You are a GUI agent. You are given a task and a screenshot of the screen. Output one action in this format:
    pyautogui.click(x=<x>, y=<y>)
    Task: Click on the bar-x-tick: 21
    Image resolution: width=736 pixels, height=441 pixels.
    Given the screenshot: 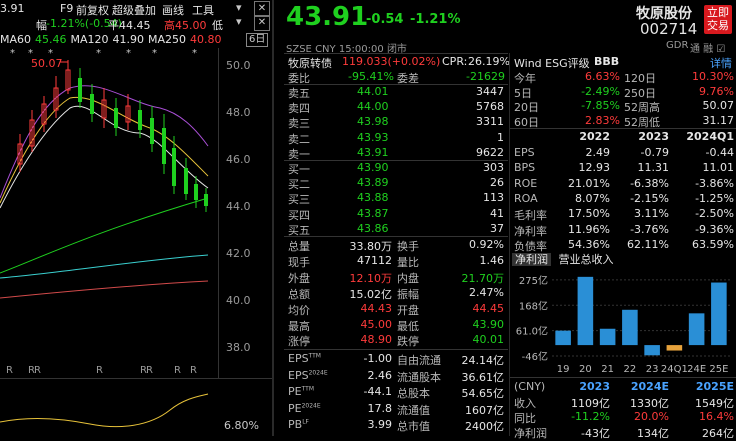 What is the action you would take?
    pyautogui.click(x=607, y=369)
    